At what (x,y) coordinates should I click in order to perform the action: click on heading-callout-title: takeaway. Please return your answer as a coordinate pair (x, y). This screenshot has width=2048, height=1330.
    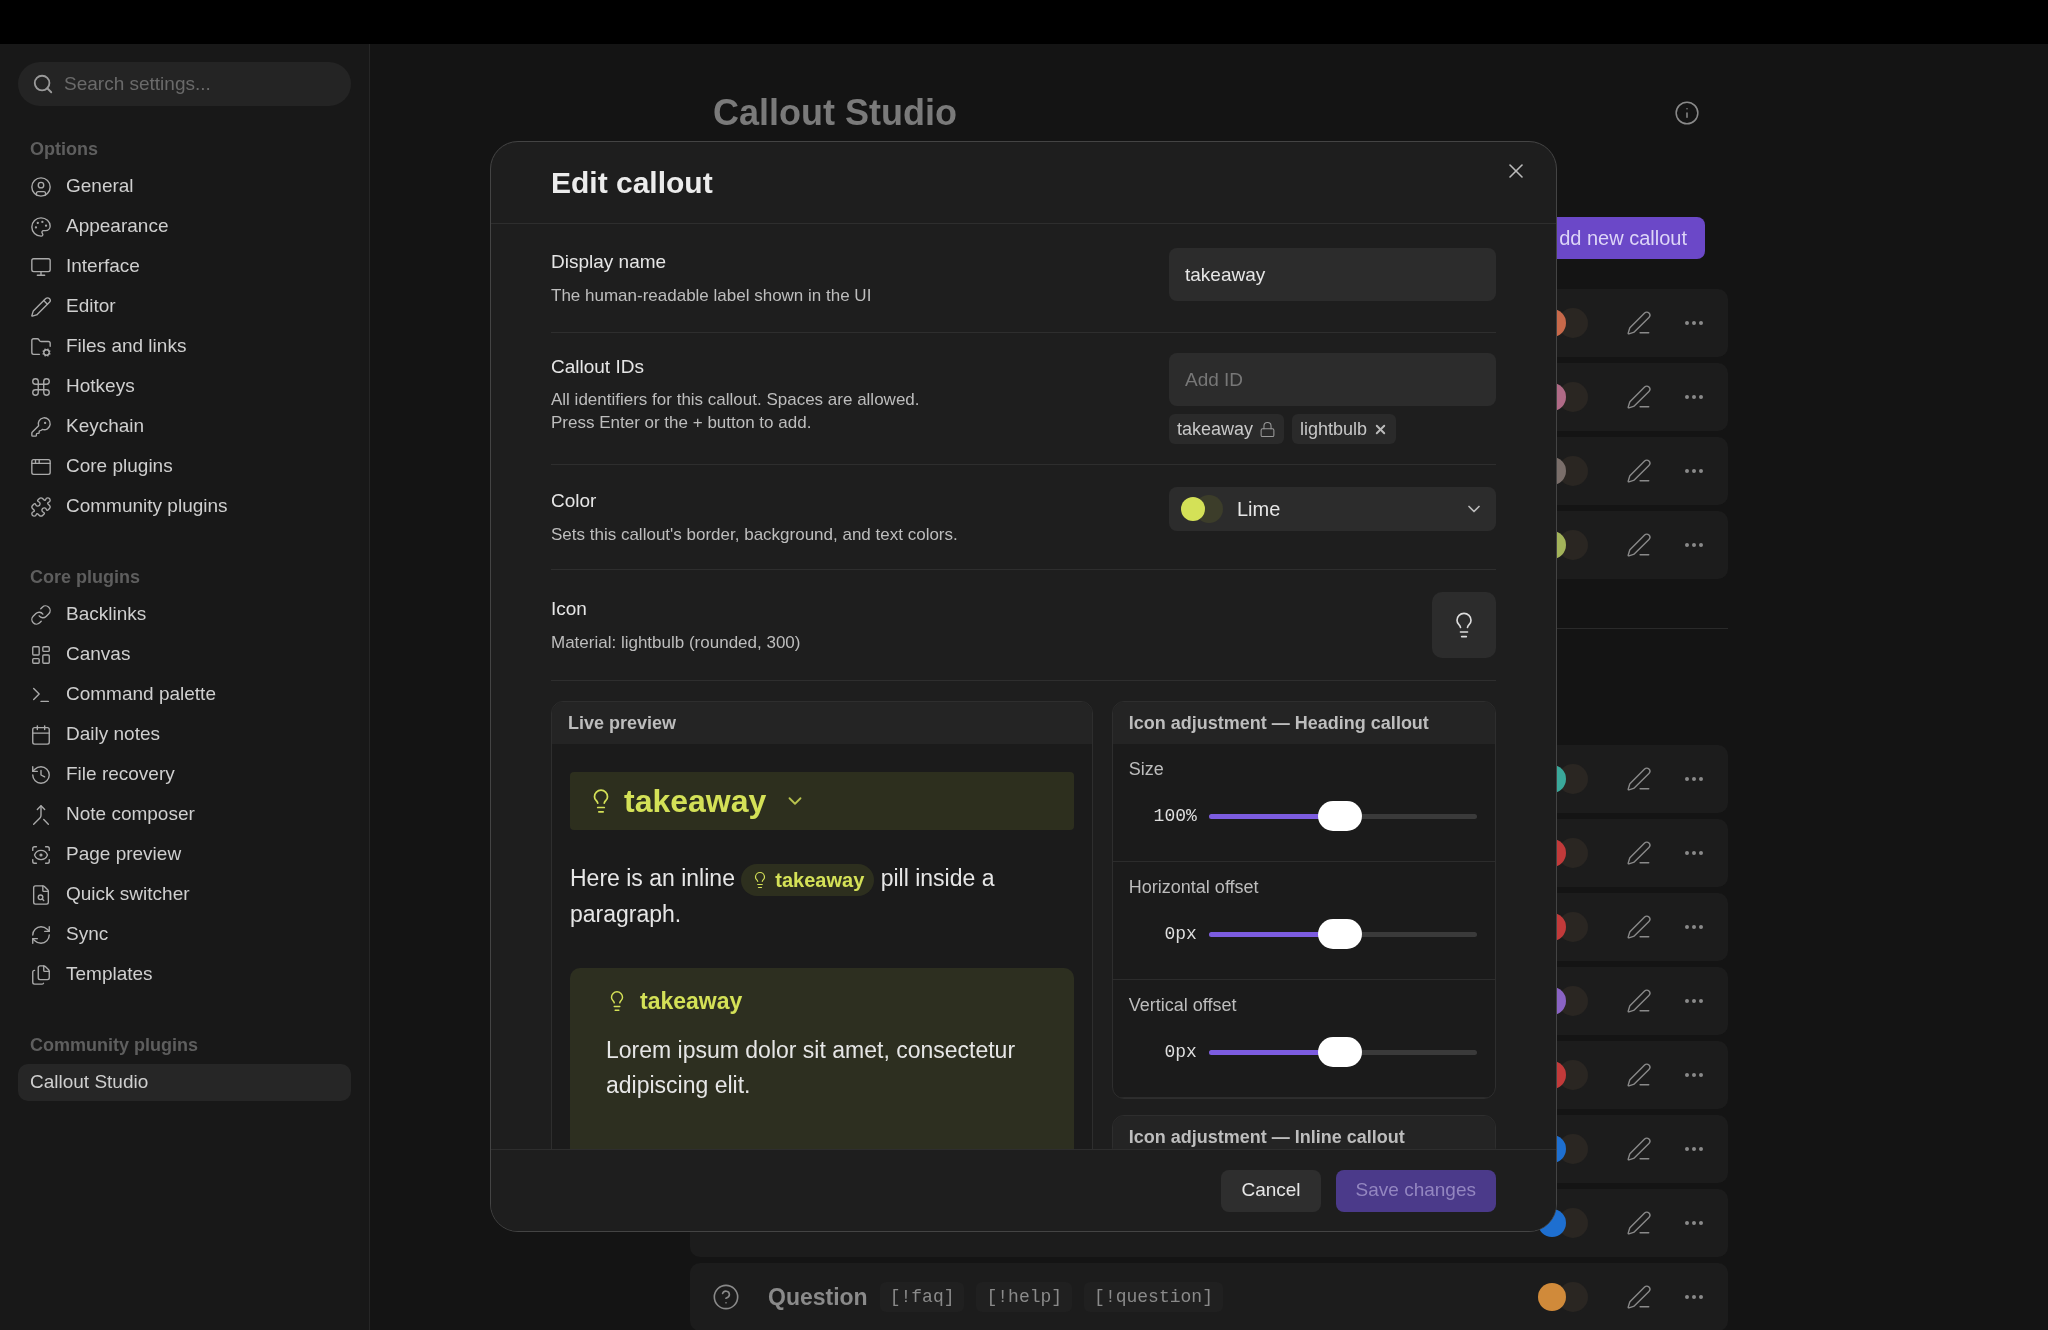
    Looking at the image, I should click on (695, 801).